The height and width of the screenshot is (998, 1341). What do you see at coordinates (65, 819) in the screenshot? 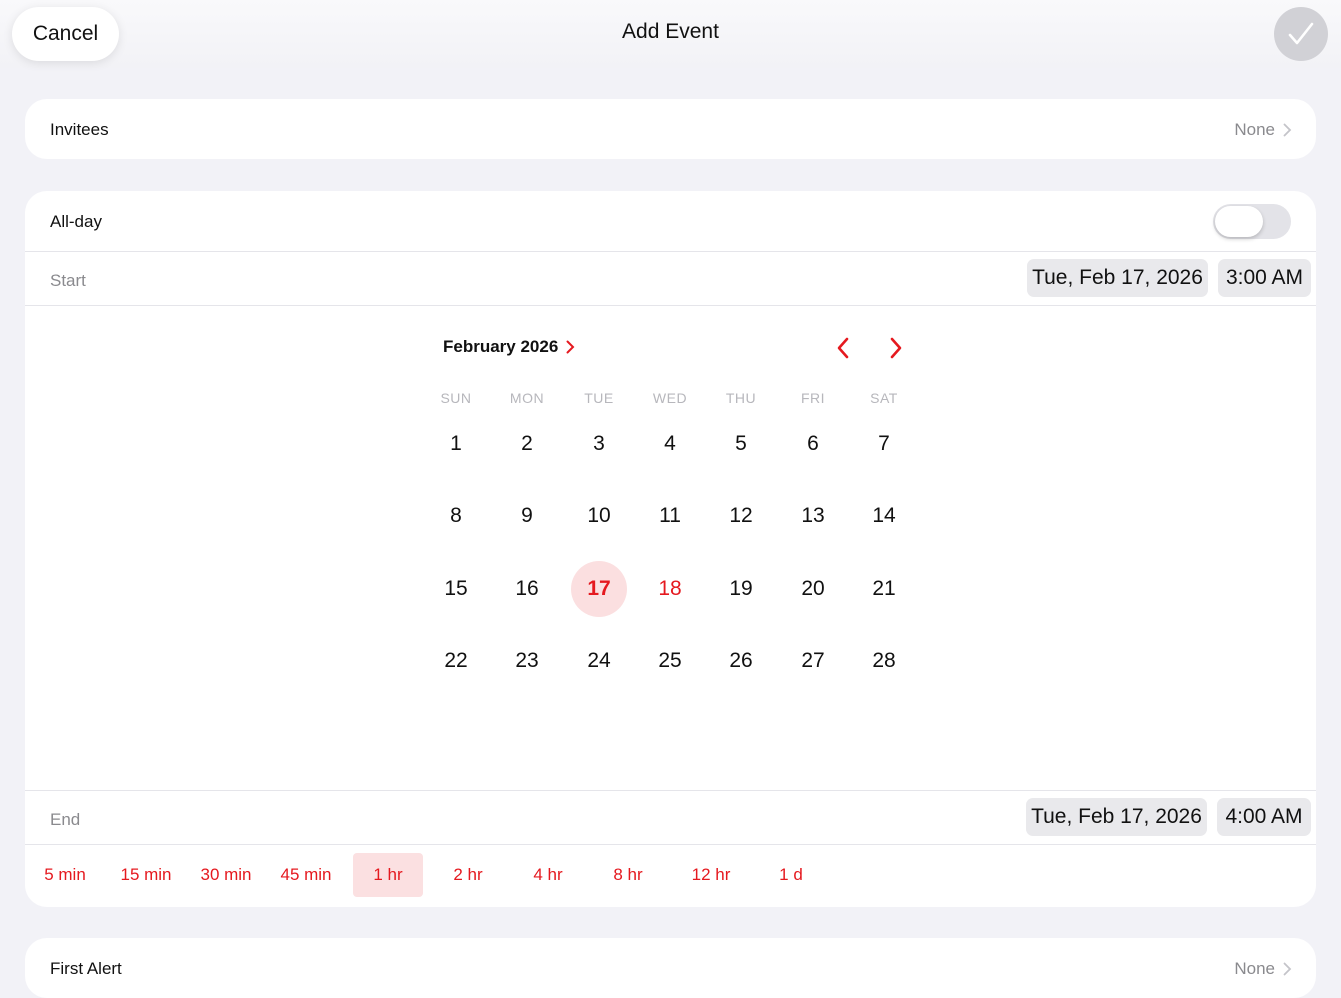
I see `end-label: End` at bounding box center [65, 819].